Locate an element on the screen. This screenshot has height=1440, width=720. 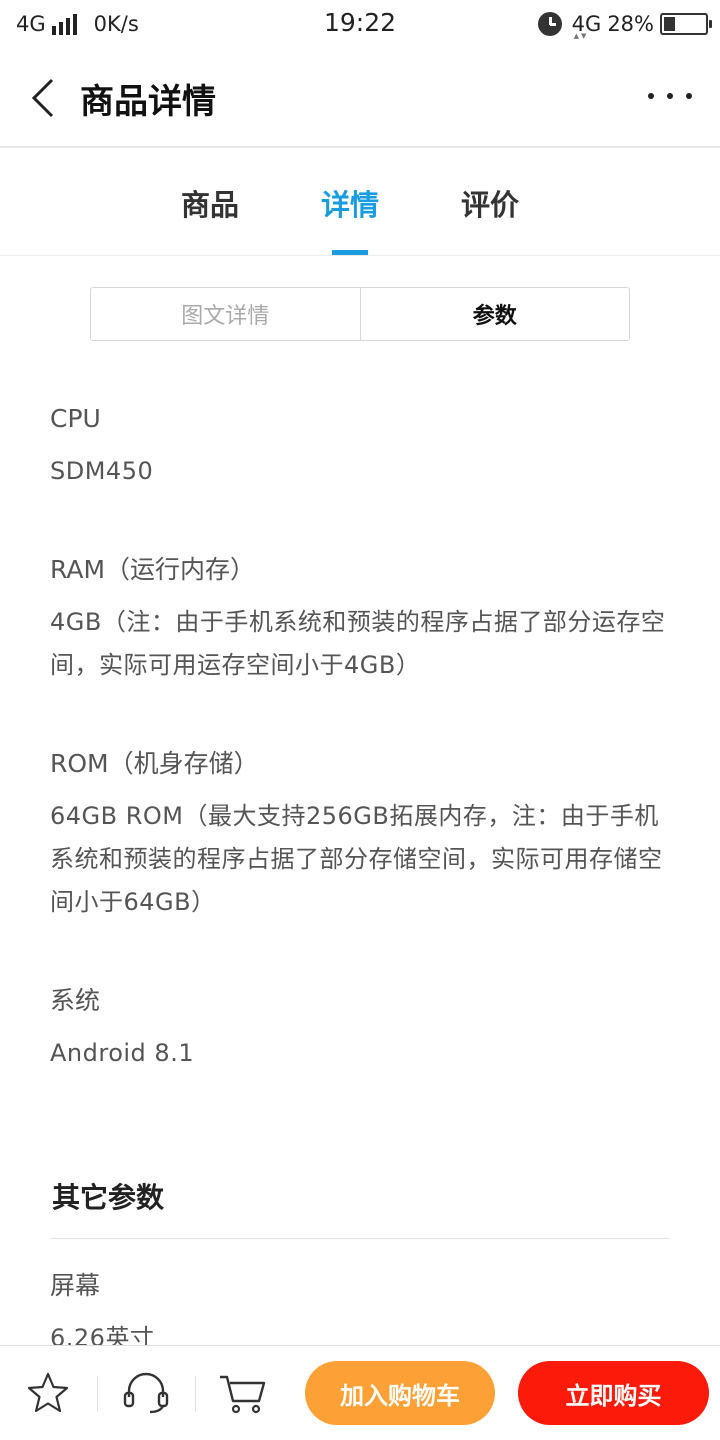
detail-segment-control: 图文详情 参数 is located at coordinates (360, 314).